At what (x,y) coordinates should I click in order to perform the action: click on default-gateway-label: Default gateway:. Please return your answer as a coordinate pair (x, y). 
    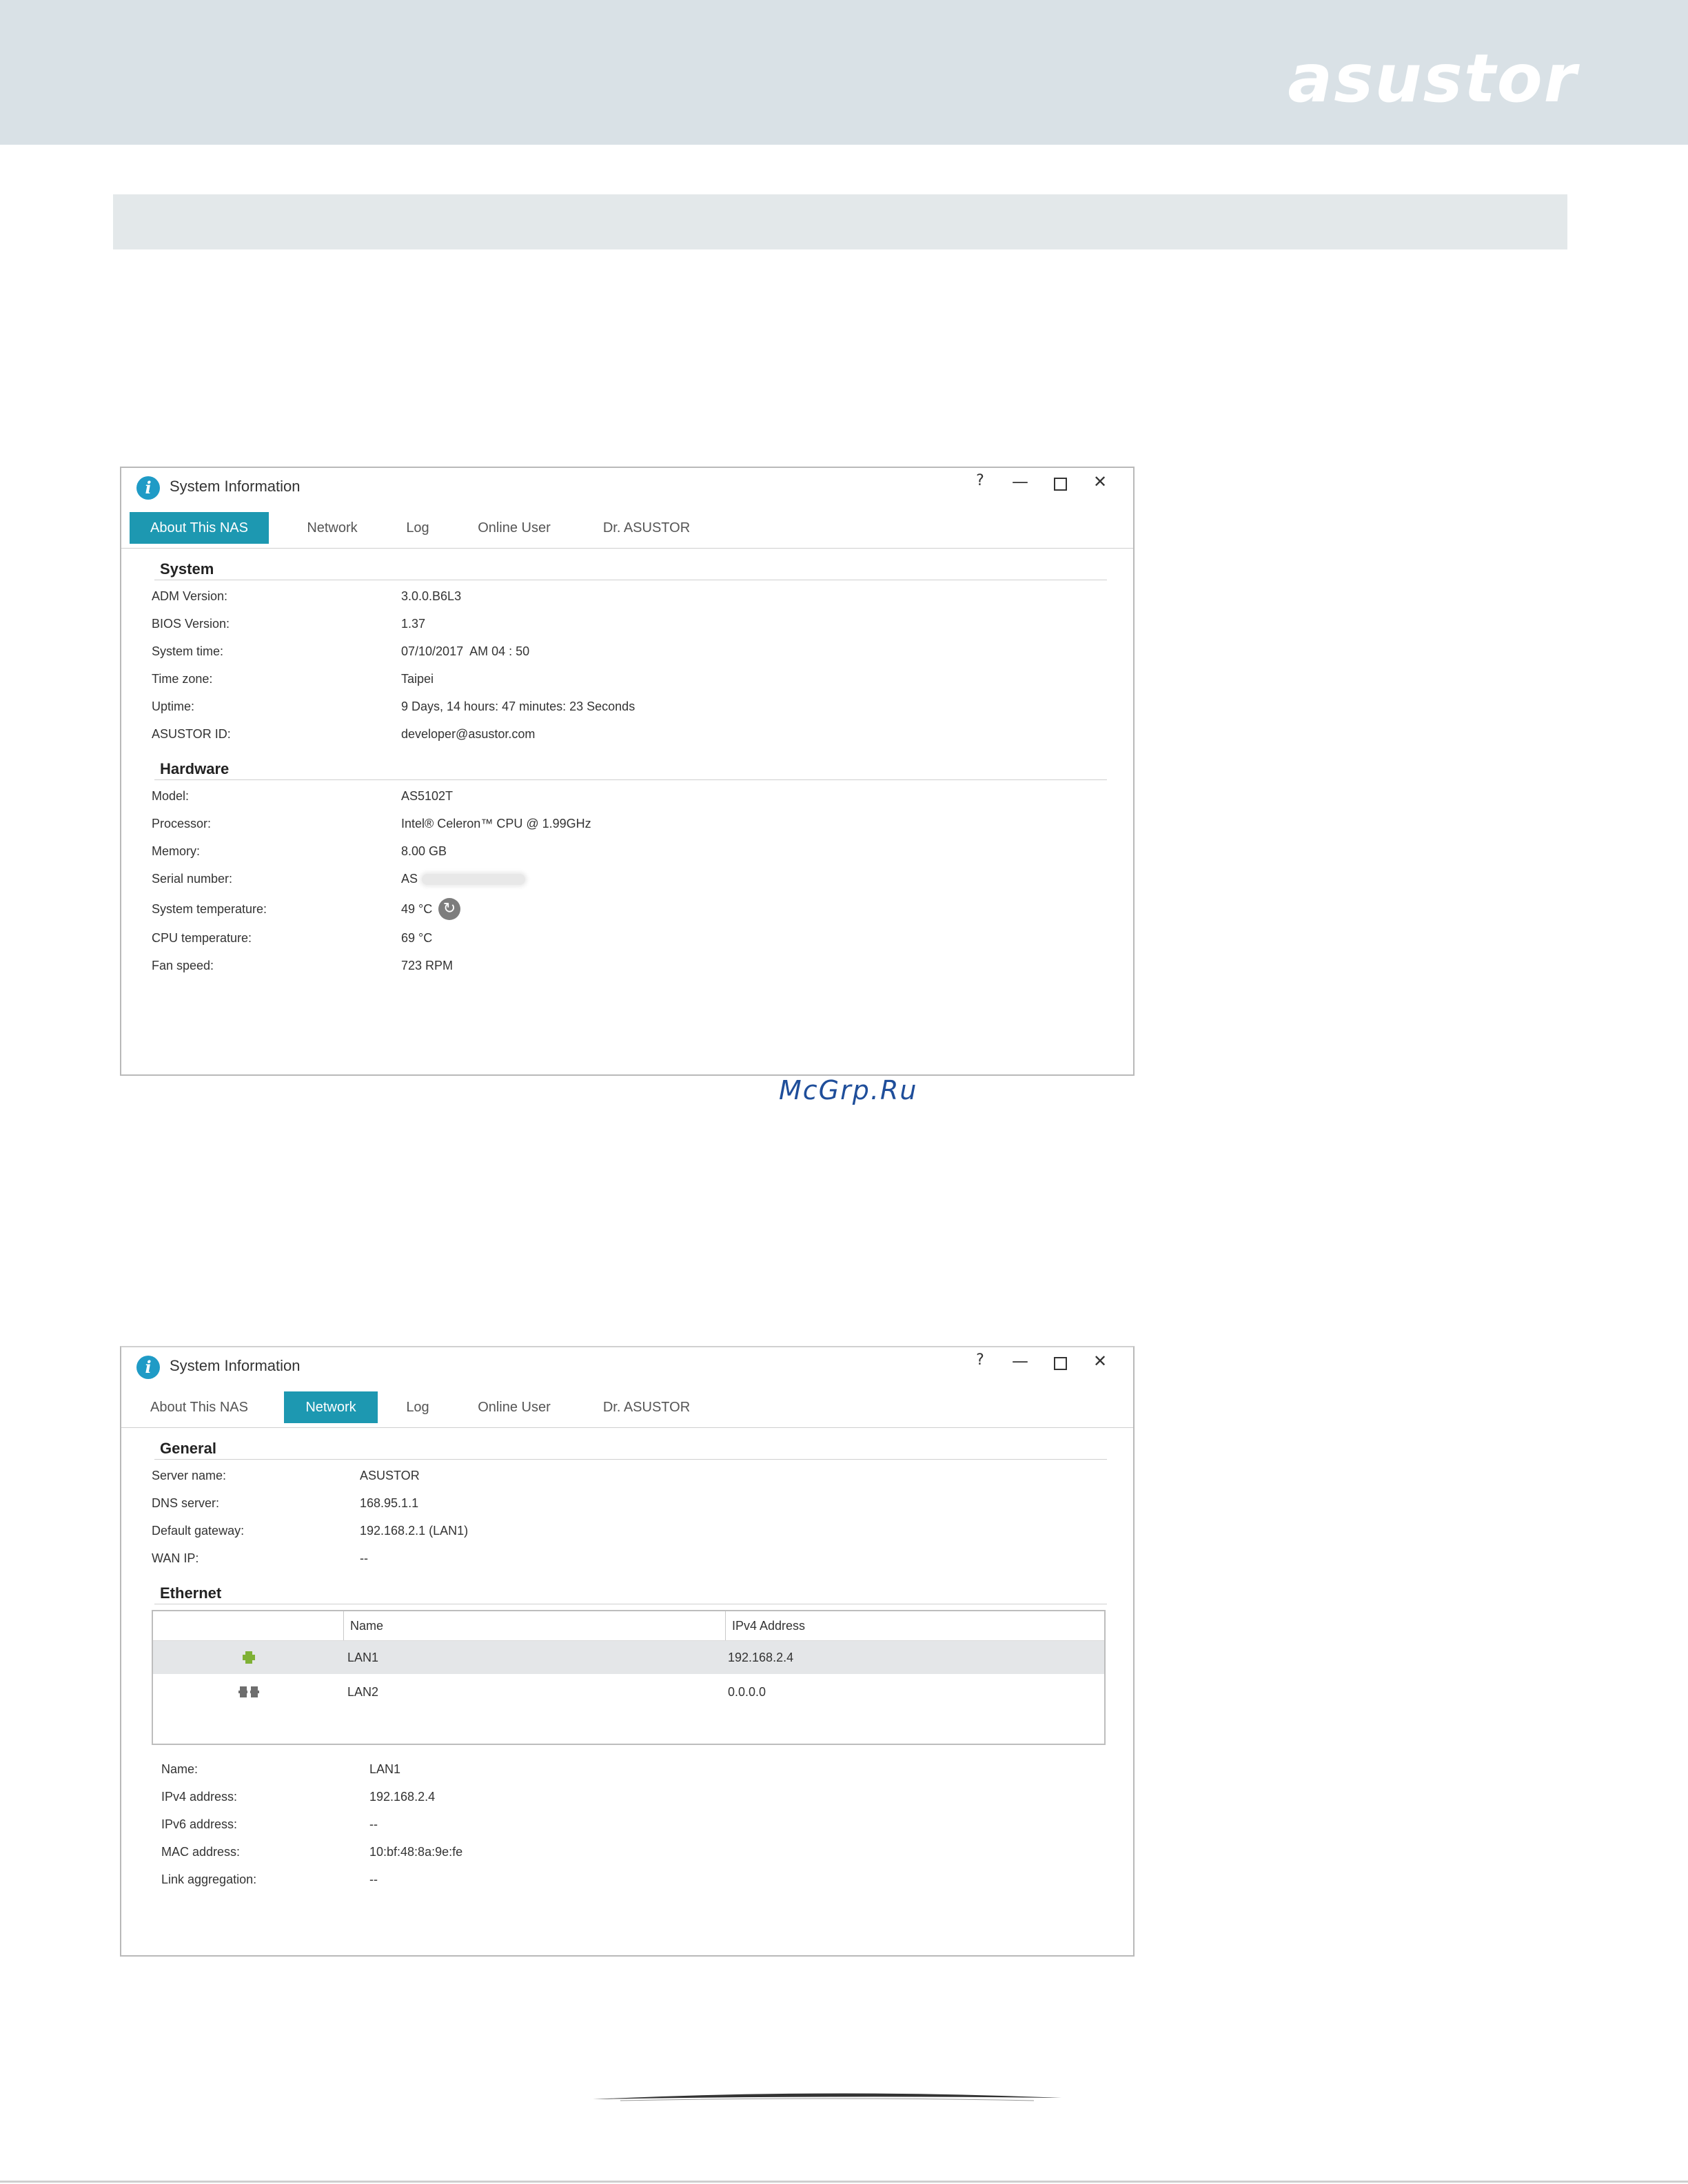
    Looking at the image, I should click on (198, 1531).